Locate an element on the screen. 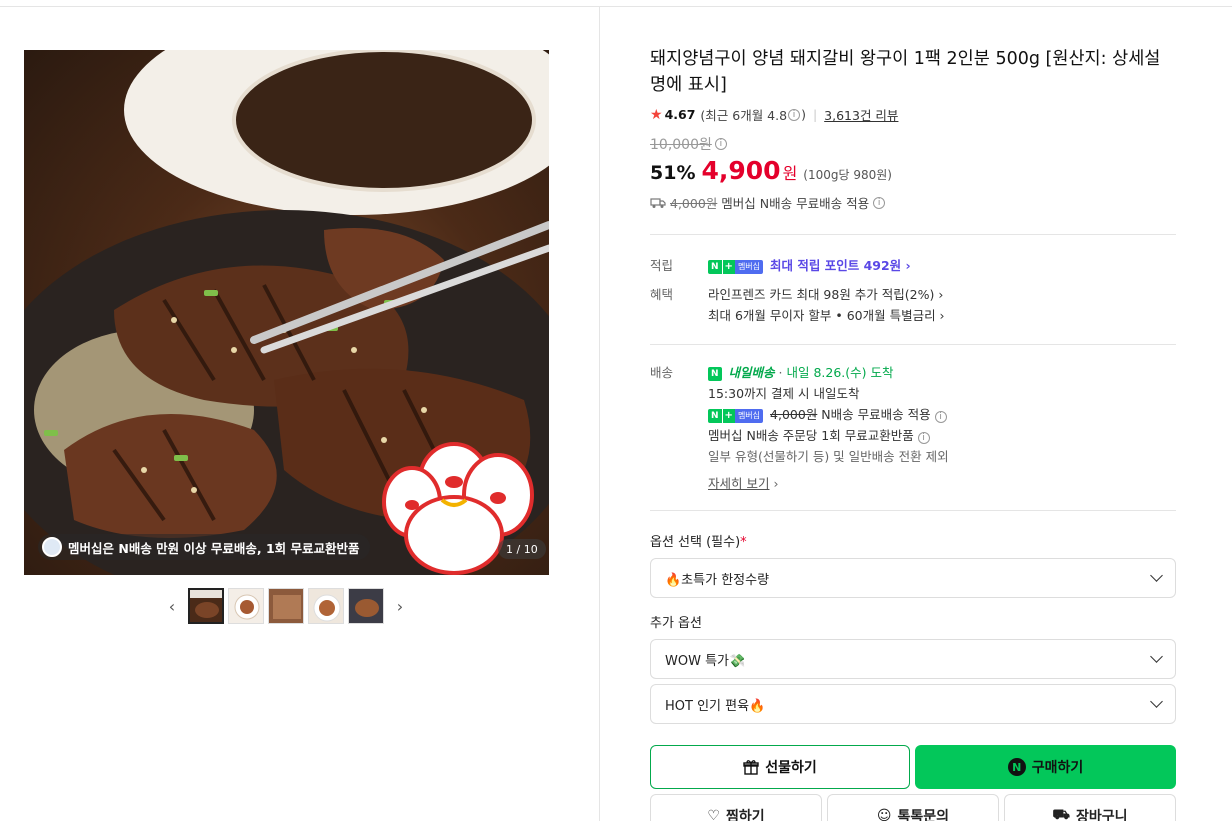 The image size is (1232, 821). gift-button: 선물하기 is located at coordinates (780, 767).